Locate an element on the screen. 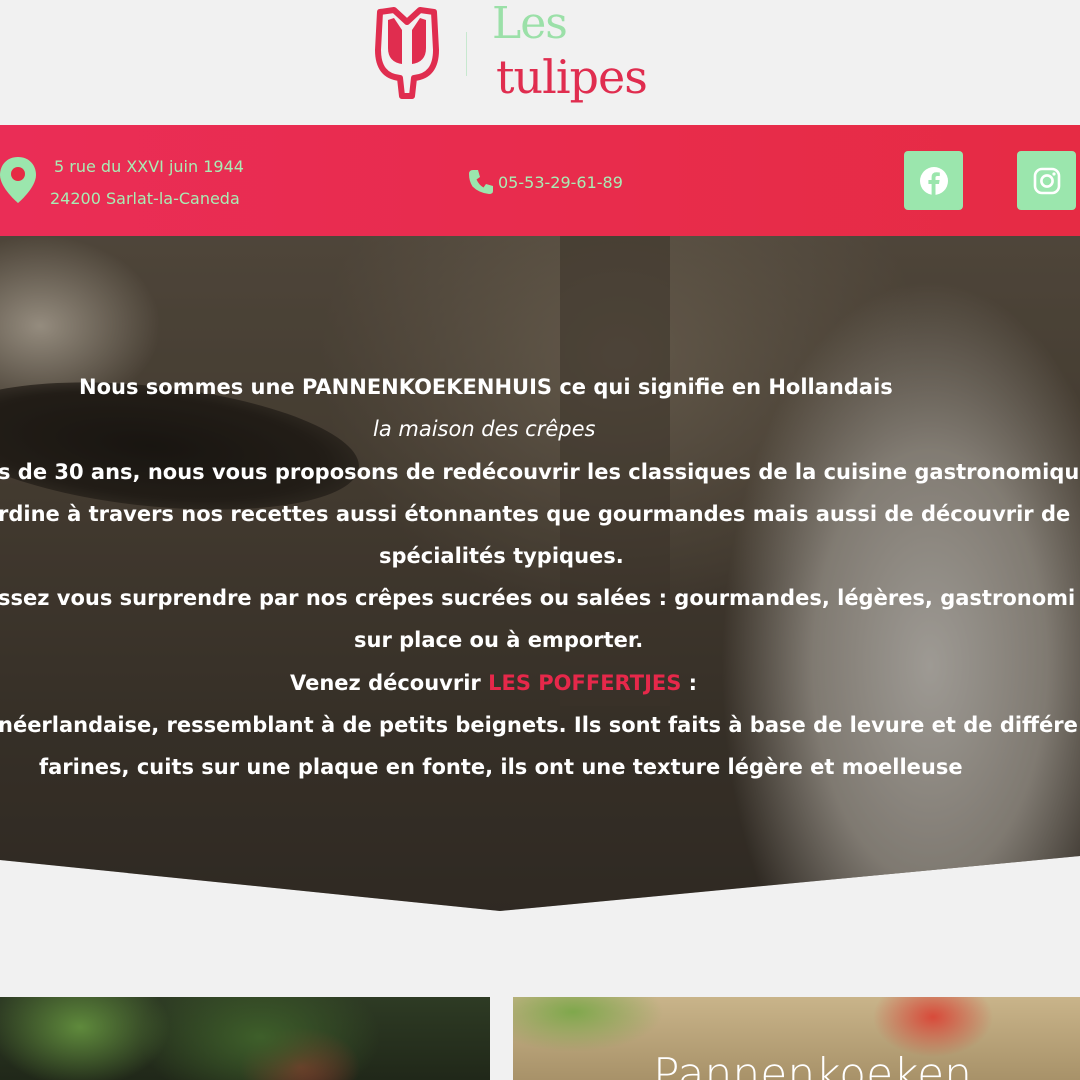 Image resolution: width=1080 pixels, height=1080 pixels. card-pannenkoeken: Pannenkoeken is located at coordinates (796, 1038).